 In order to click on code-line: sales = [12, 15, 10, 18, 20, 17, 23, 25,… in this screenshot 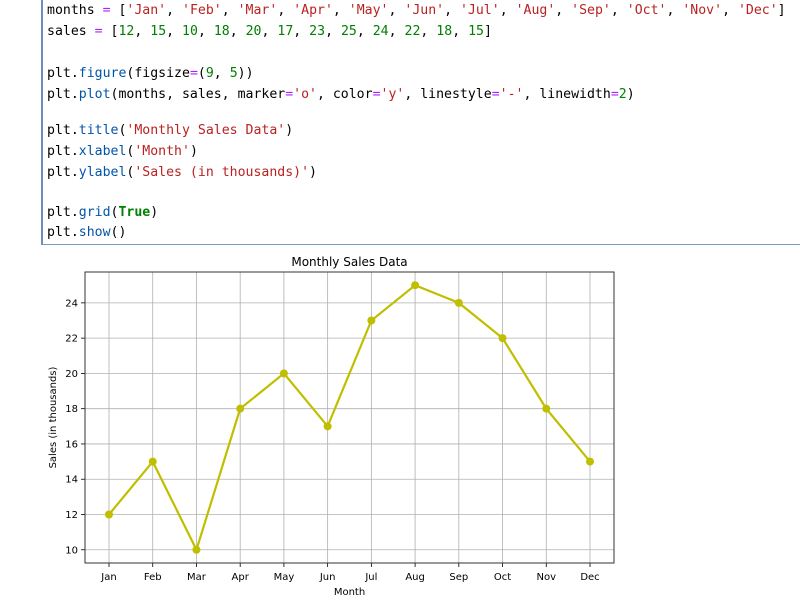, I will do `click(269, 31)`.